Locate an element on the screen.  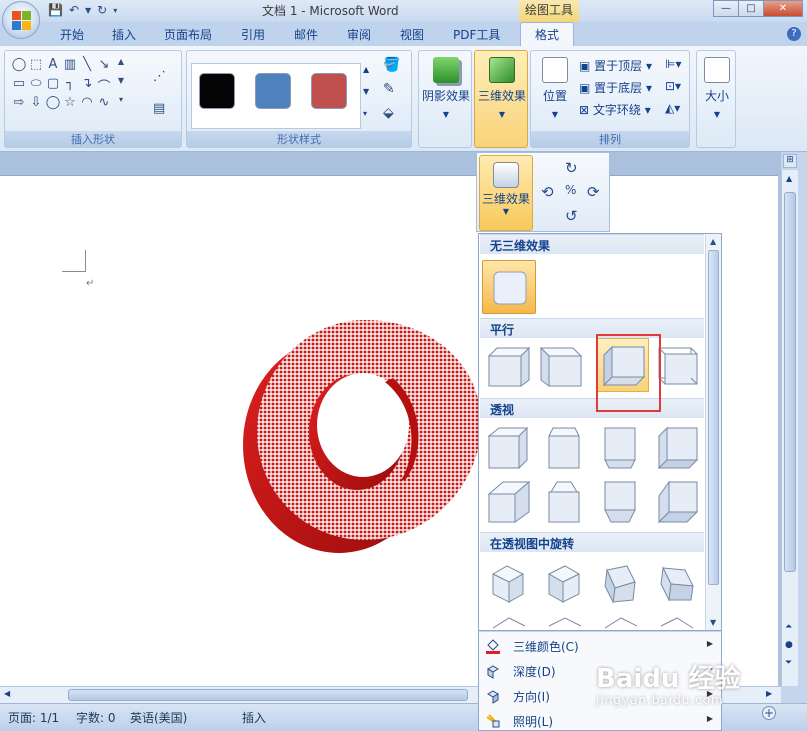
tab-page-layout: 页面布局 is located at coordinates (188, 34).